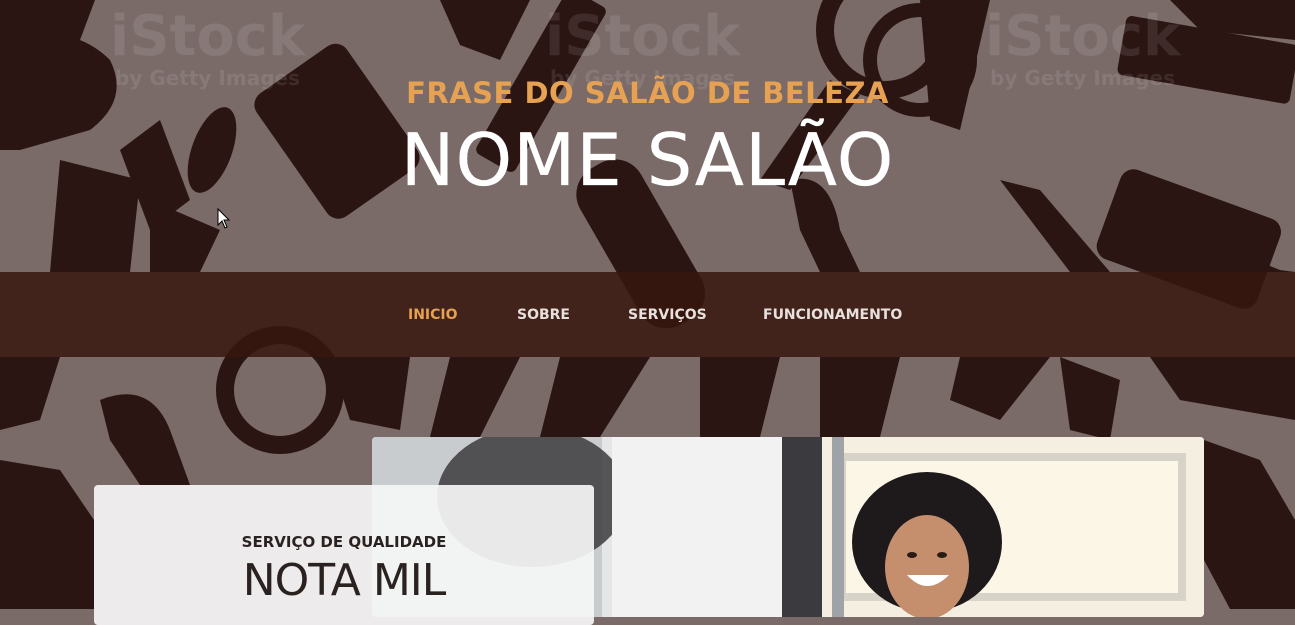 This screenshot has height=625, width=1295. What do you see at coordinates (647, 93) in the screenshot?
I see `salon-tagline: FRASE DO SALÃO DE BELEZA` at bounding box center [647, 93].